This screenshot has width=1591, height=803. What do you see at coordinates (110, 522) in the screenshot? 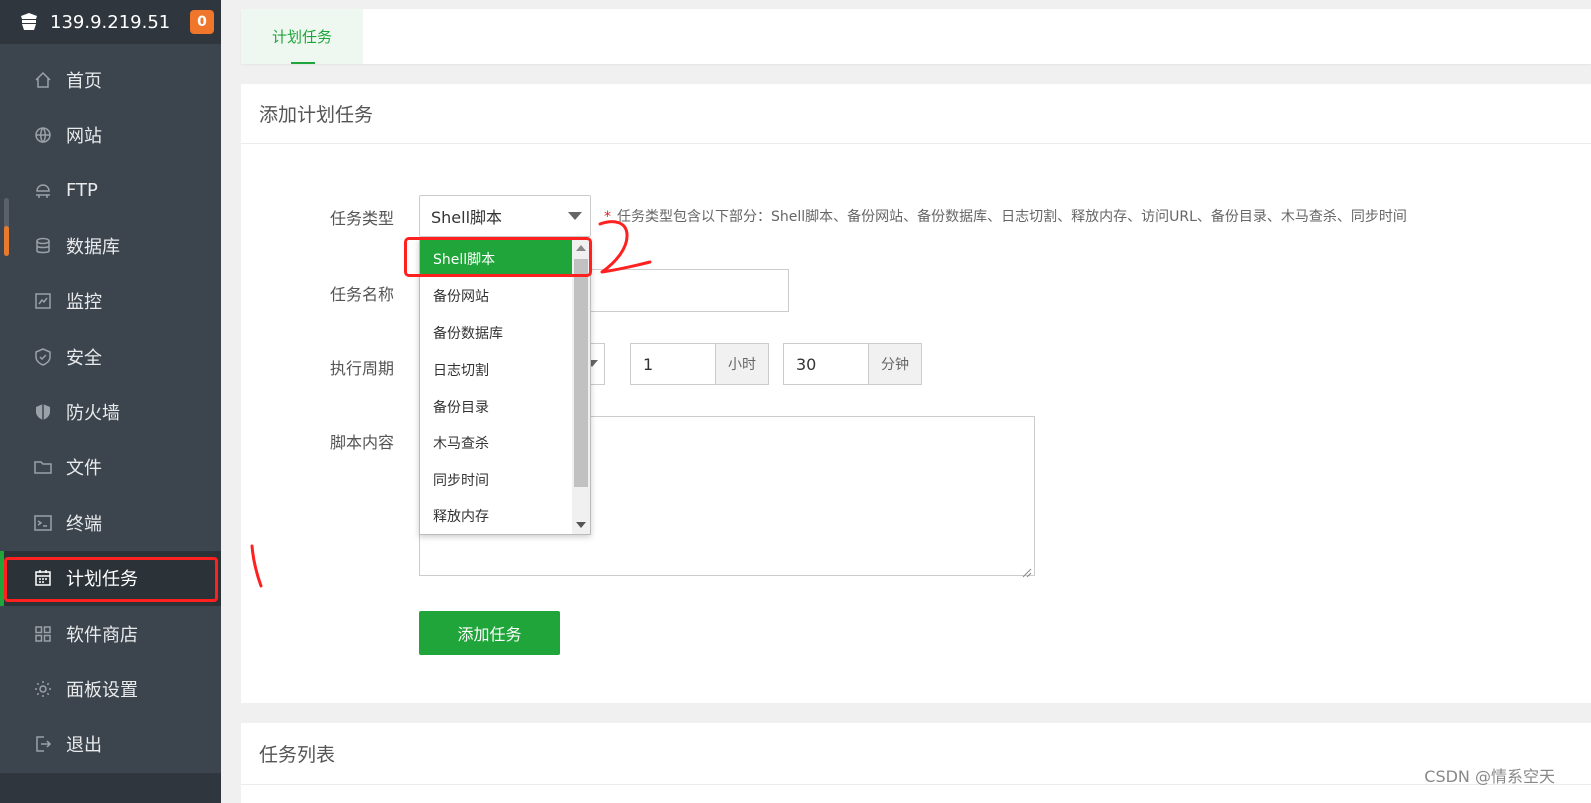
I see `sidebar-item-terminal: 终端` at bounding box center [110, 522].